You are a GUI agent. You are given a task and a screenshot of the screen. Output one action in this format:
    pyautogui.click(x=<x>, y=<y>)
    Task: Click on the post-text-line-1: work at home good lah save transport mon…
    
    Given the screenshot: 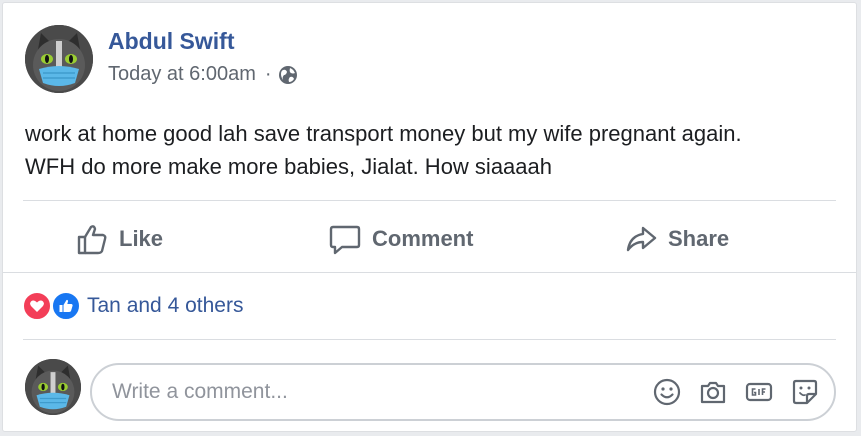 What is the action you would take?
    pyautogui.click(x=383, y=133)
    